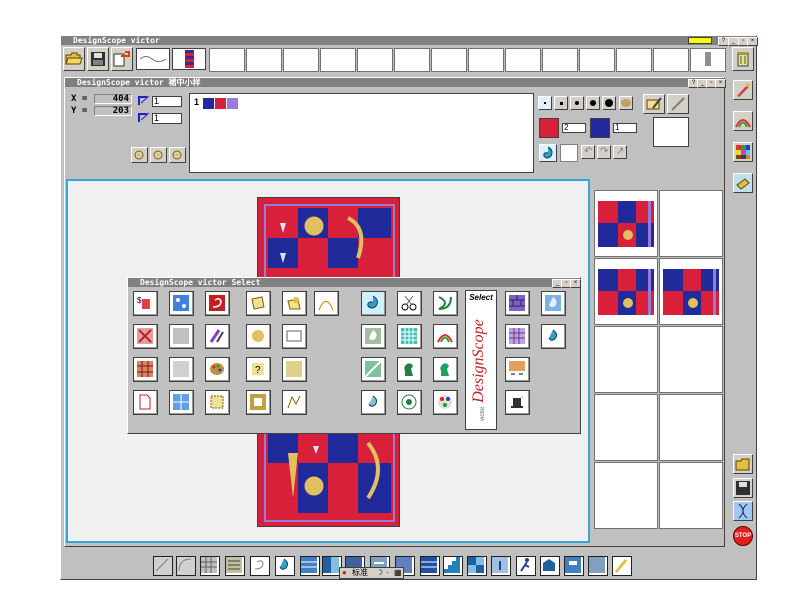 This screenshot has width=800, height=600. Describe the element at coordinates (258, 303) in the screenshot. I see `palette-tool-scroll` at that location.